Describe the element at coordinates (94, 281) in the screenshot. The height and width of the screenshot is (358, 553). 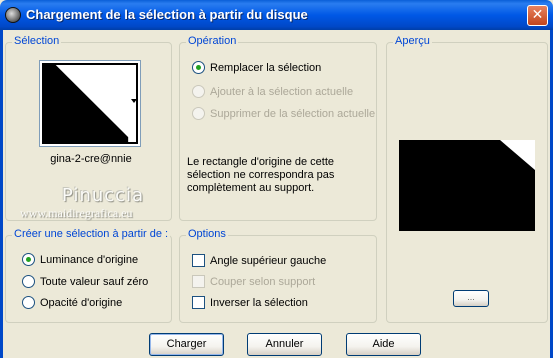
I see `radio-label: Toute valeur sauf zéro` at that location.